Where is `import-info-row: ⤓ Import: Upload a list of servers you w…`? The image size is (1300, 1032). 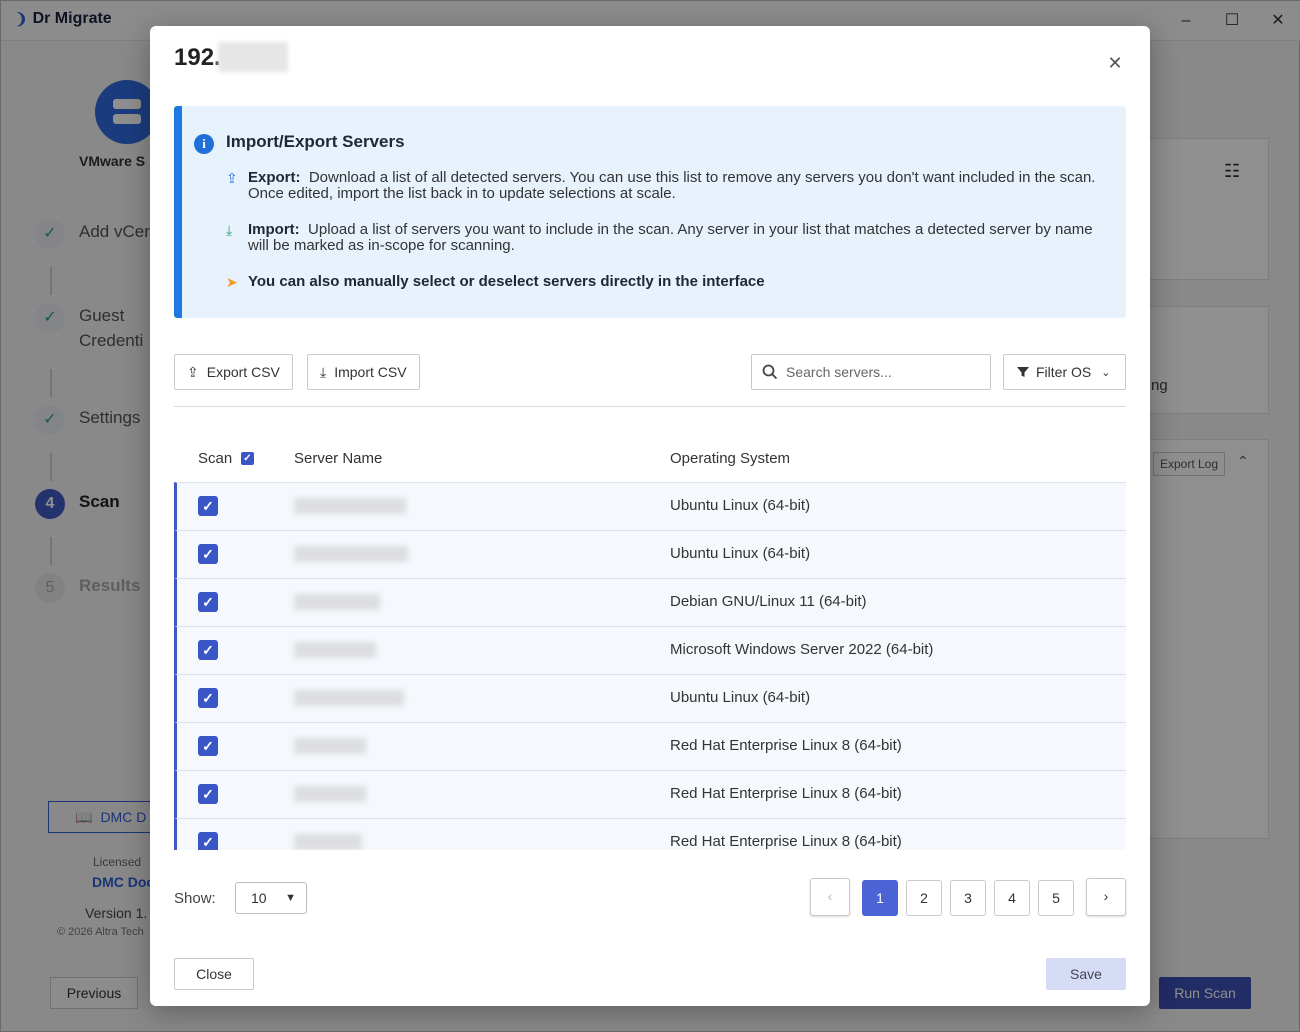 import-info-row: ⤓ Import: Upload a list of servers you w… is located at coordinates (666, 238).